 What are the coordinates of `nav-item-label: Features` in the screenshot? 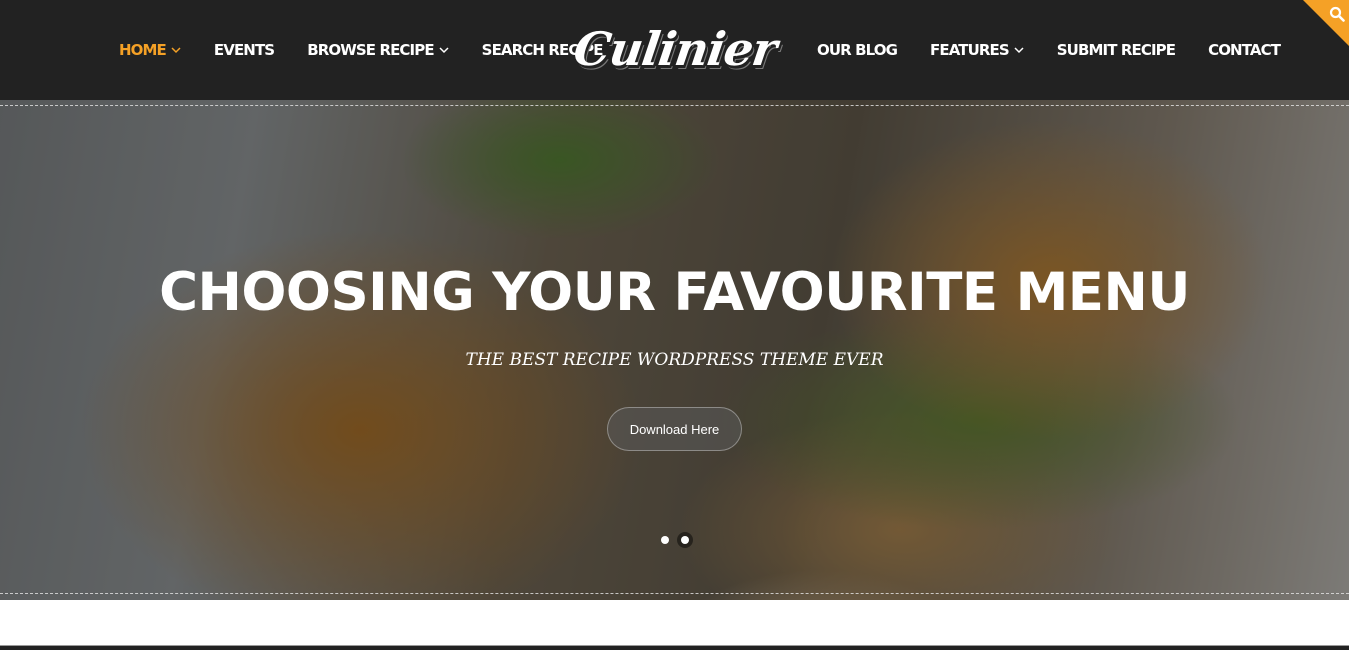 It's located at (970, 50).